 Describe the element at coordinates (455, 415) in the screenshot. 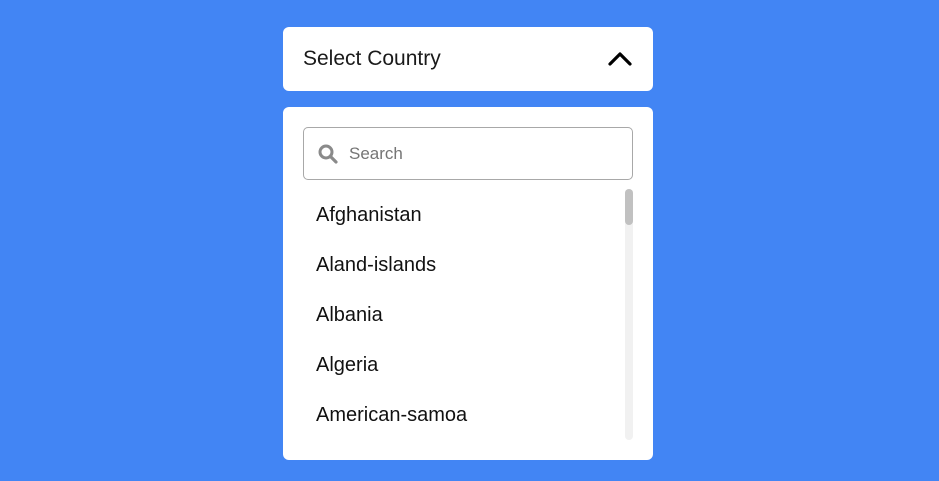

I see `list-item: American-samoa` at that location.